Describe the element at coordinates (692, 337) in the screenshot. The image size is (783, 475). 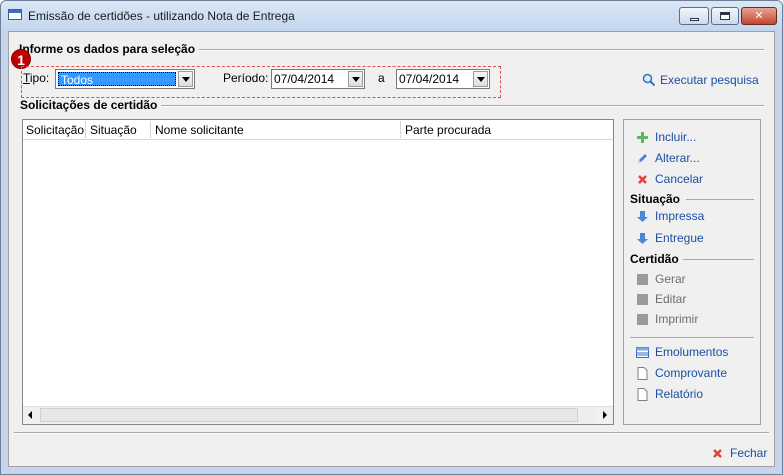
I see `reports-divider` at that location.